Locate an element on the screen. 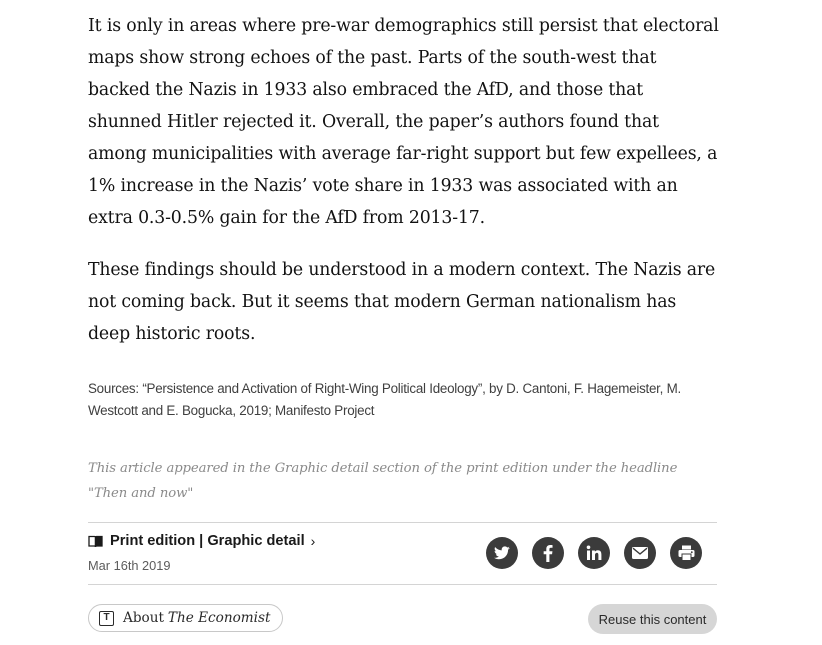 The height and width of the screenshot is (645, 822). print-edition-label: Print edition | Graphic detail is located at coordinates (207, 541).